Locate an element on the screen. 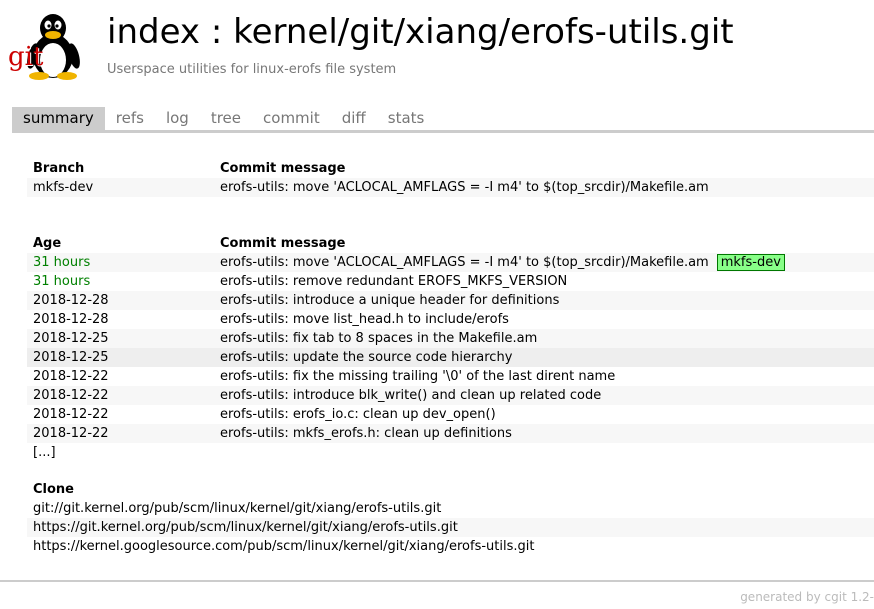 The image size is (874, 609). tab-refs: refs is located at coordinates (130, 118).